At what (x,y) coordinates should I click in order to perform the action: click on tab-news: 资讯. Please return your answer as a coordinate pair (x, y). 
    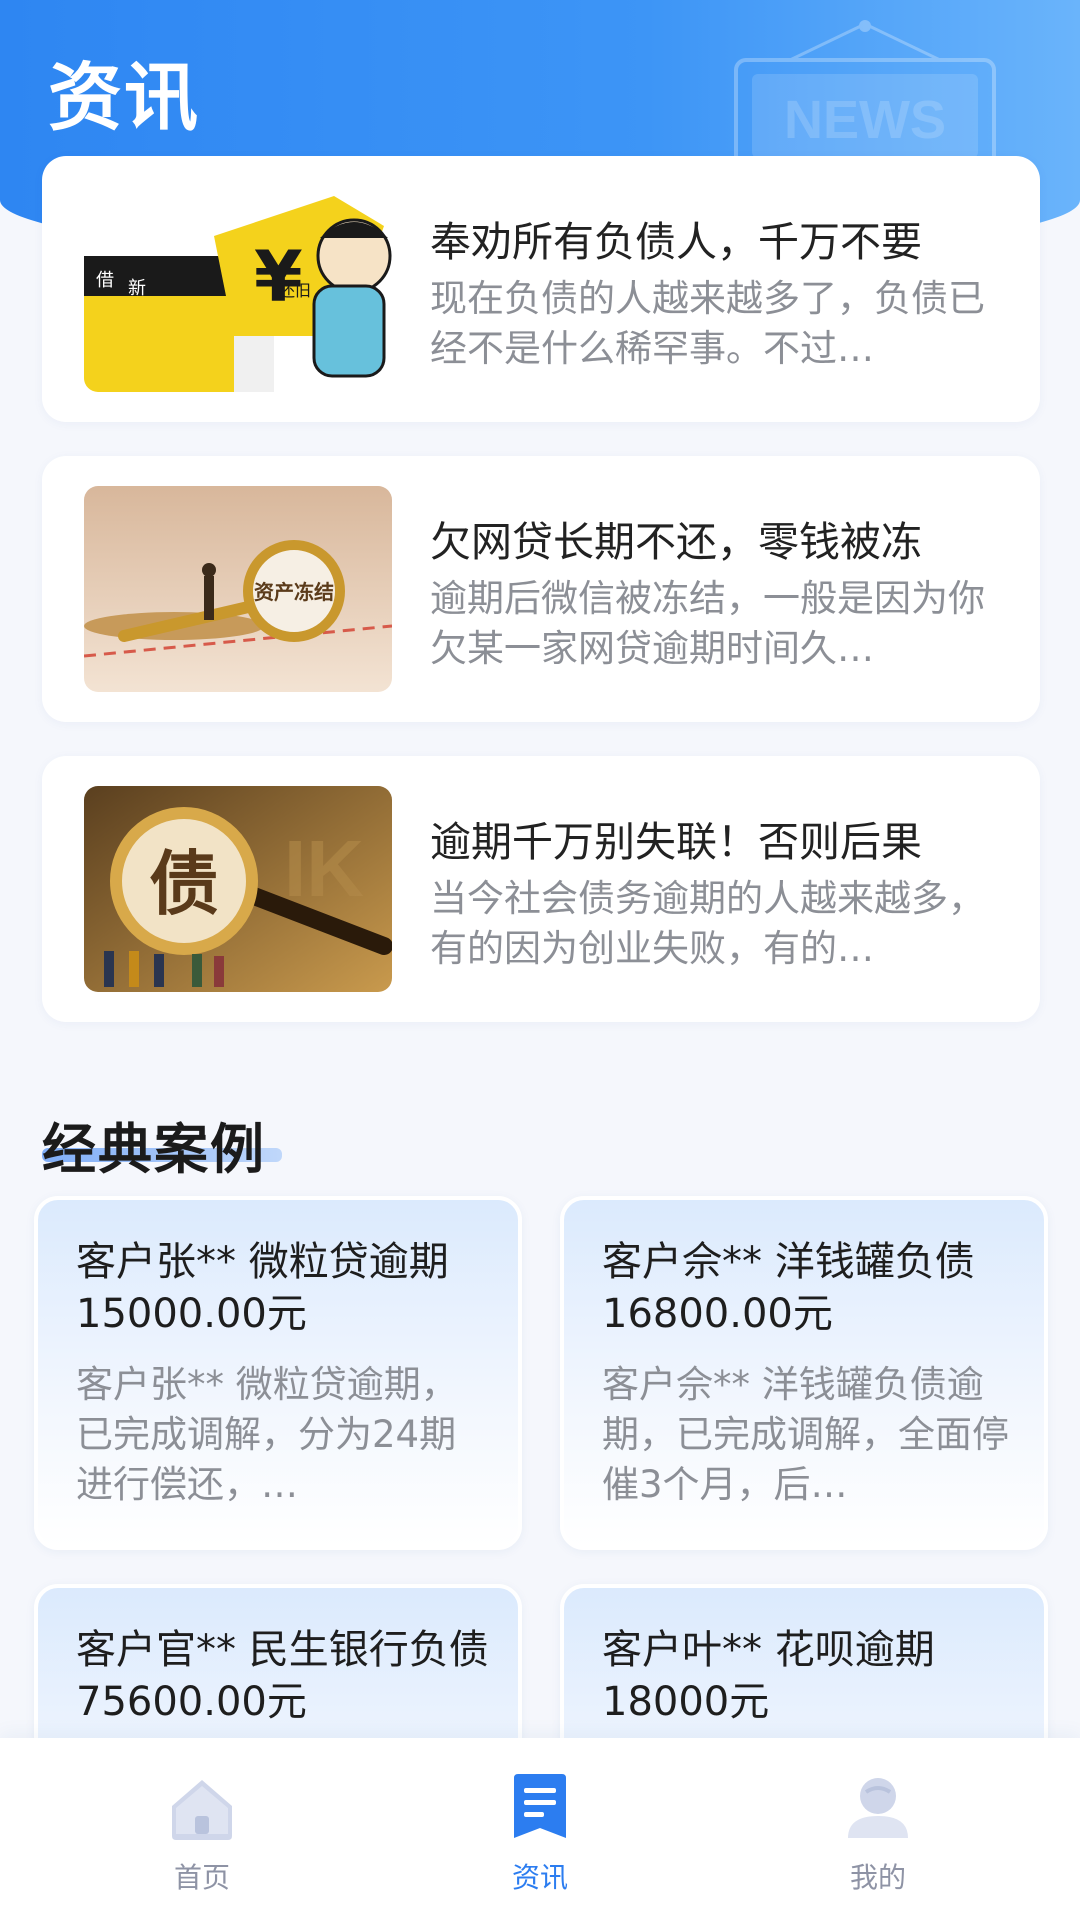
    Looking at the image, I should click on (540, 1837).